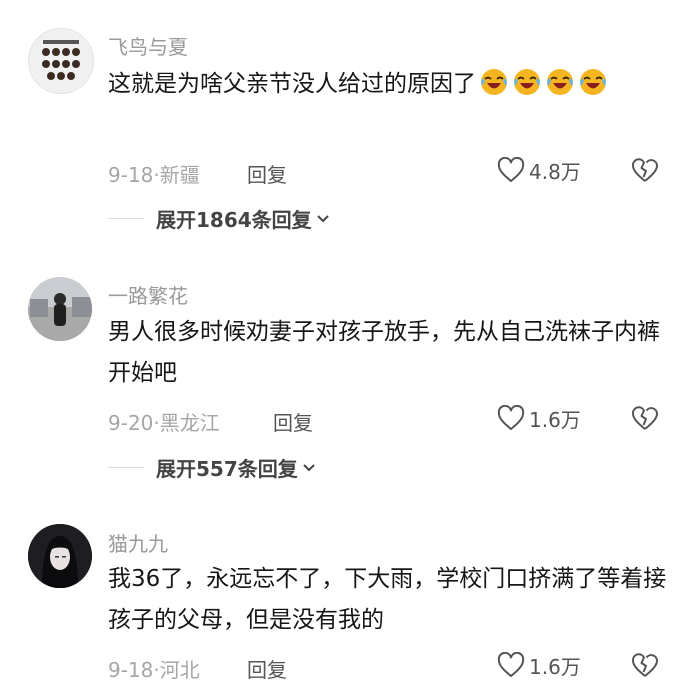 The image size is (690, 693). I want to click on comment-meta: 9-18·新疆, so click(154, 173).